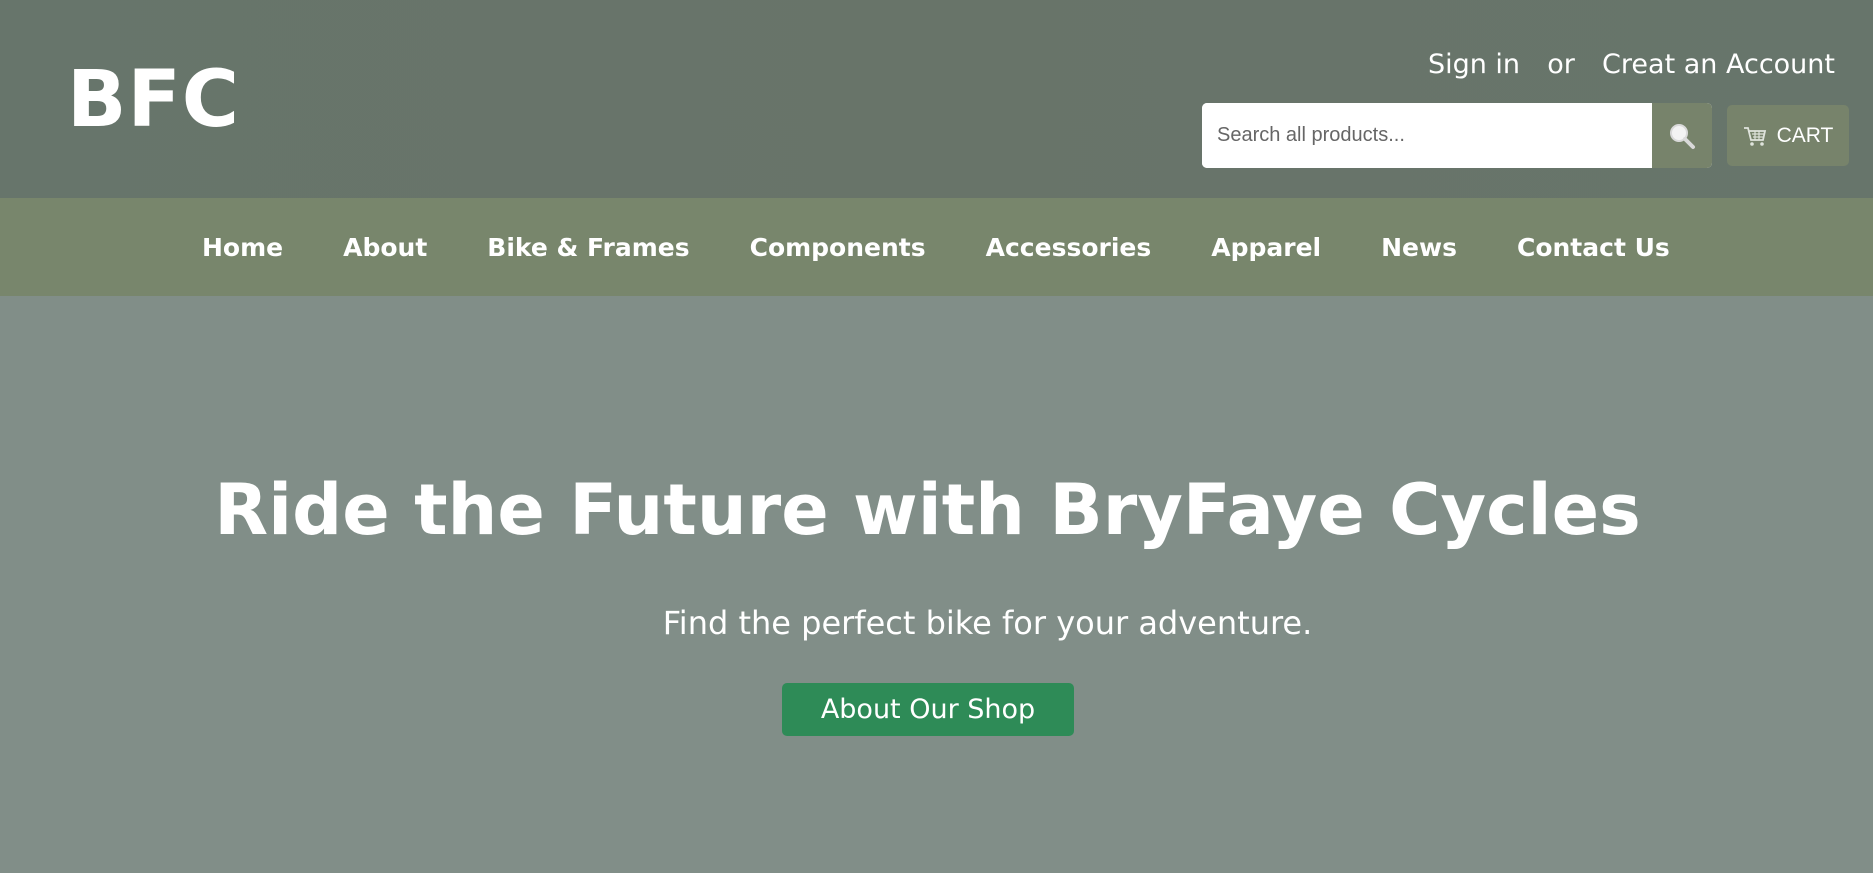  What do you see at coordinates (1474, 64) in the screenshot?
I see `sign-in-link: Sign in` at bounding box center [1474, 64].